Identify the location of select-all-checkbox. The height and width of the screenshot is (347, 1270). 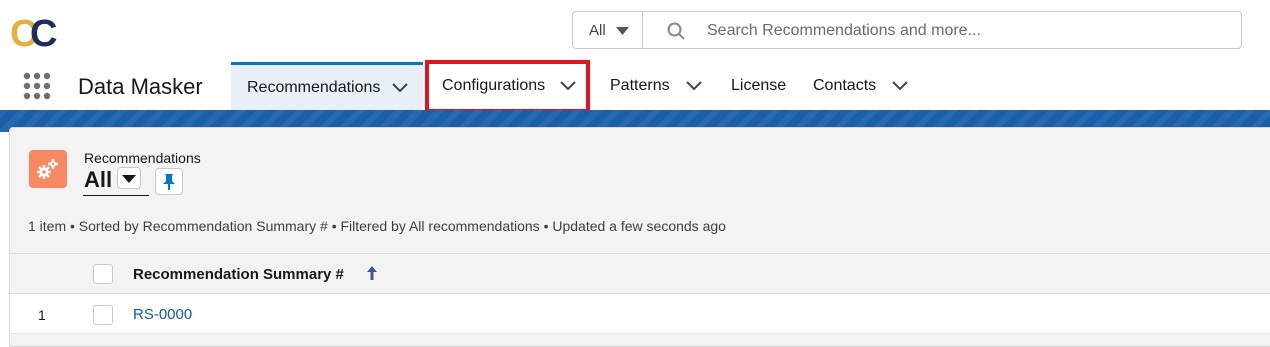
(103, 274).